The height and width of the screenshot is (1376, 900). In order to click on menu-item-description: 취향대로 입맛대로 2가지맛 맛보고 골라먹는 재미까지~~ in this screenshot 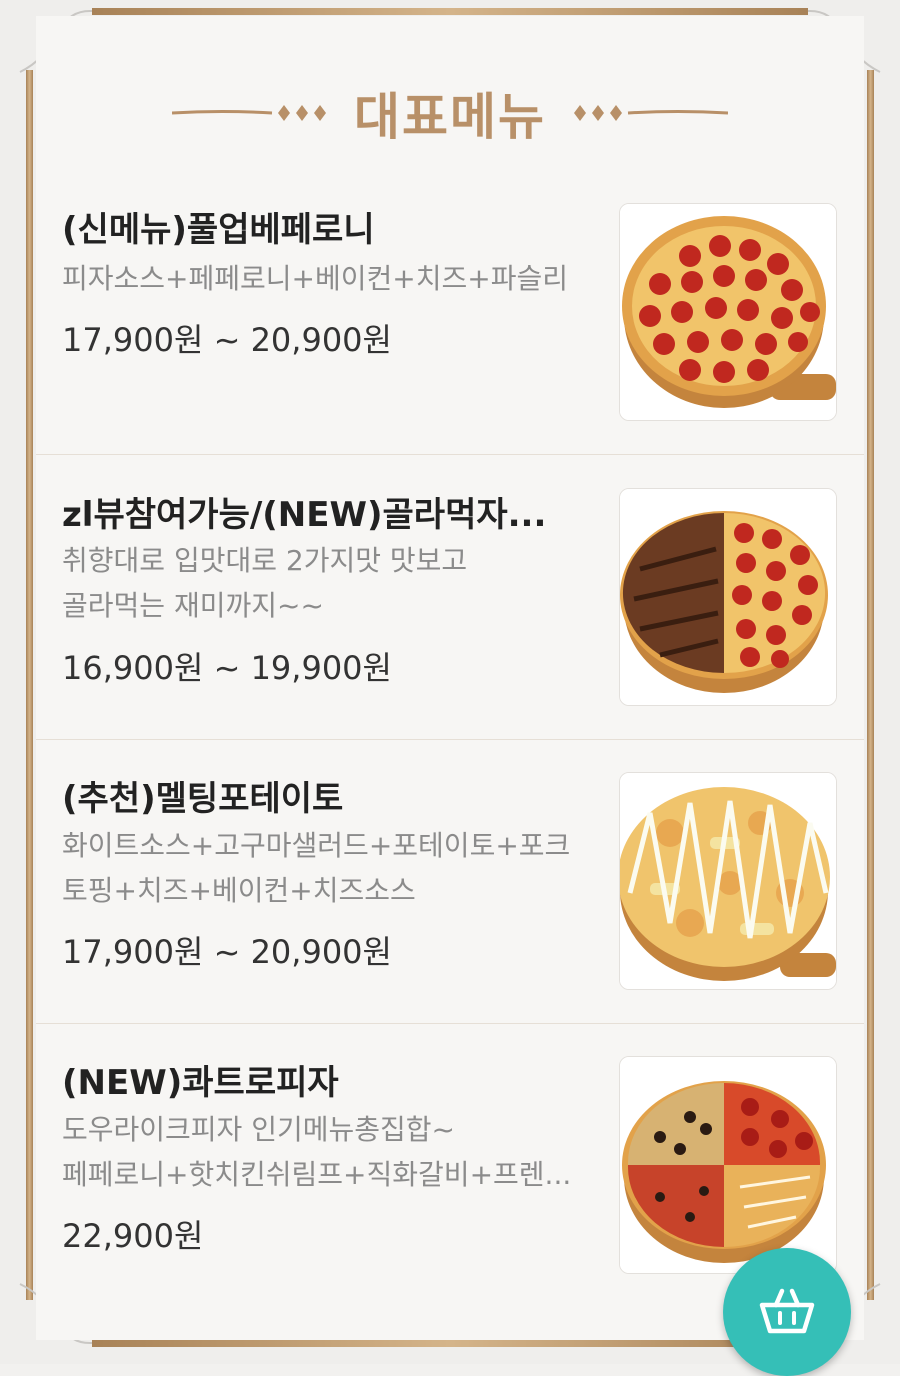, I will do `click(327, 583)`.